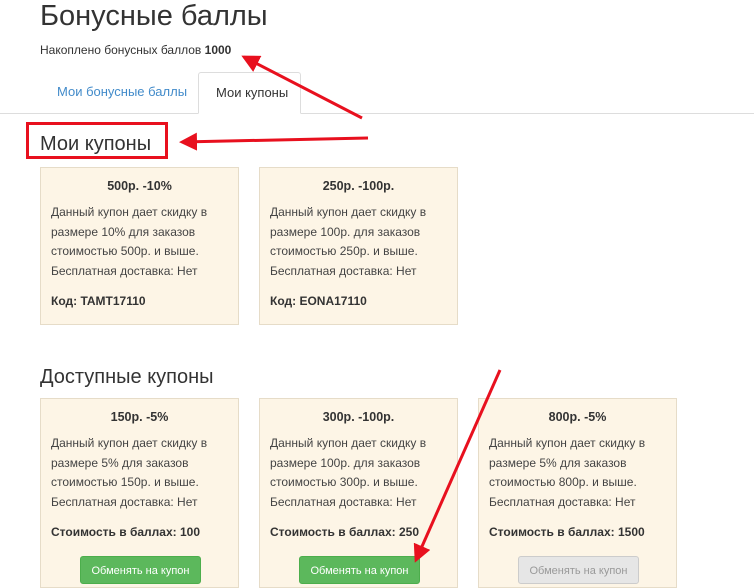  What do you see at coordinates (218, 50) in the screenshot?
I see `points-value: 1000` at bounding box center [218, 50].